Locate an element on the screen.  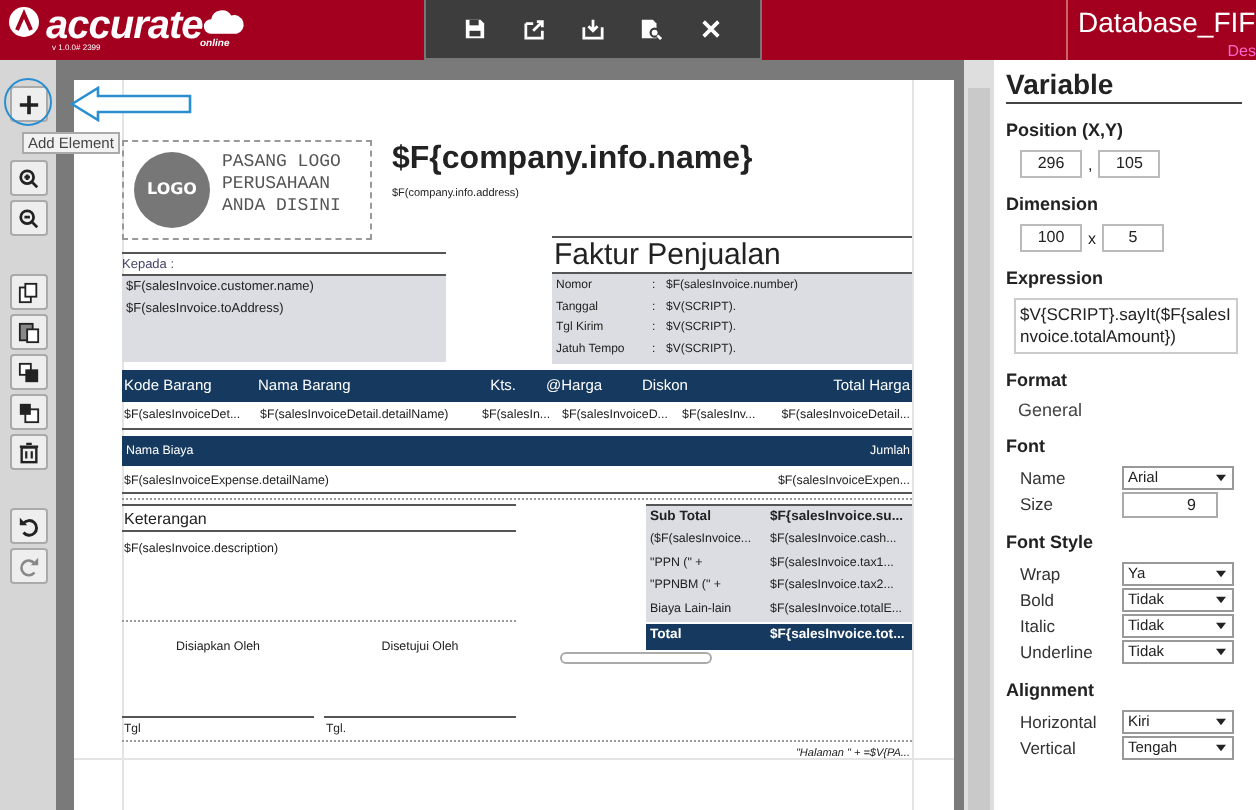
field-label: Horizontal is located at coordinates (1059, 722).